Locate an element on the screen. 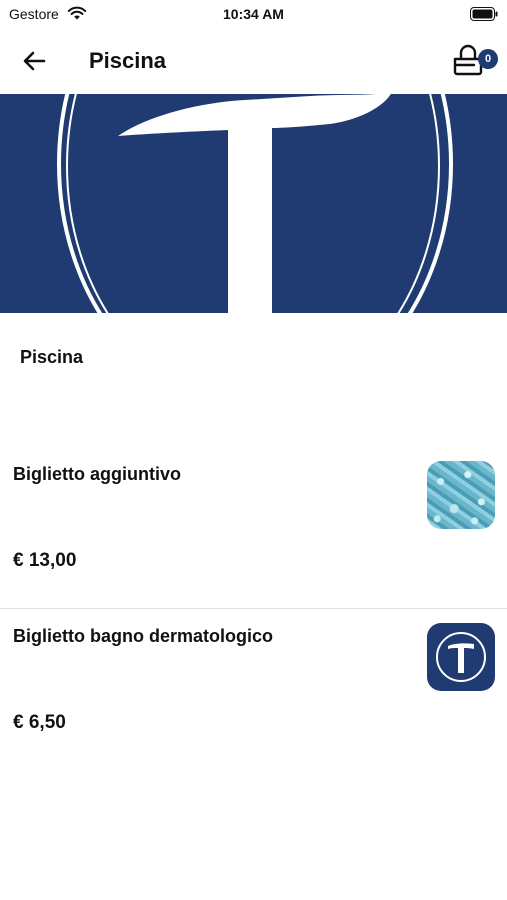 This screenshot has height=900, width=507. cart-button: 0 is located at coordinates (477, 62).